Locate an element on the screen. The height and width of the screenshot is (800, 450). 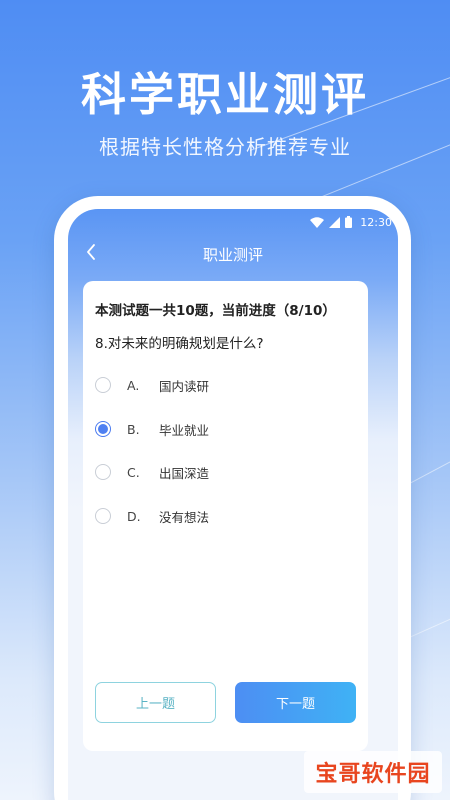
question-text: 8.对未来的明确规划是什么? is located at coordinates (179, 344).